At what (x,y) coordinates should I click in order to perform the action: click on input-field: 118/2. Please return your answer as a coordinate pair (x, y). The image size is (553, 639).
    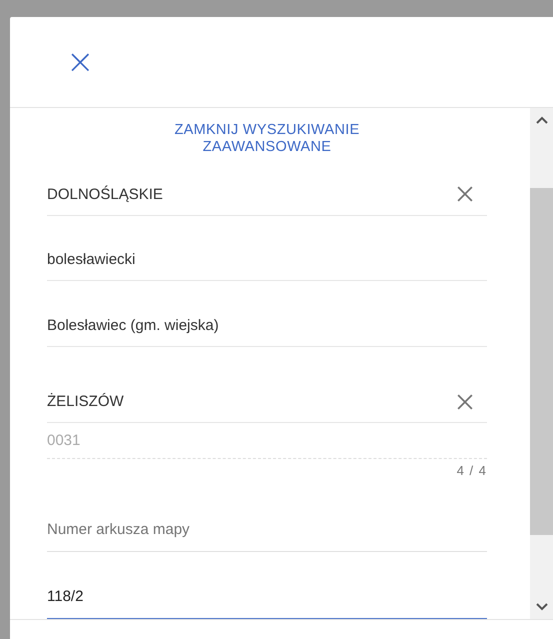
    Looking at the image, I should click on (267, 597).